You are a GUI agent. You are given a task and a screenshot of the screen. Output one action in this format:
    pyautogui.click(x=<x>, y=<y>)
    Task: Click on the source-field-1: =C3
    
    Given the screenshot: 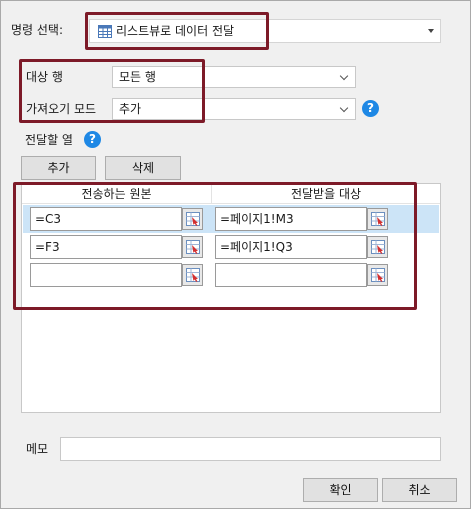 What is the action you would take?
    pyautogui.click(x=106, y=219)
    